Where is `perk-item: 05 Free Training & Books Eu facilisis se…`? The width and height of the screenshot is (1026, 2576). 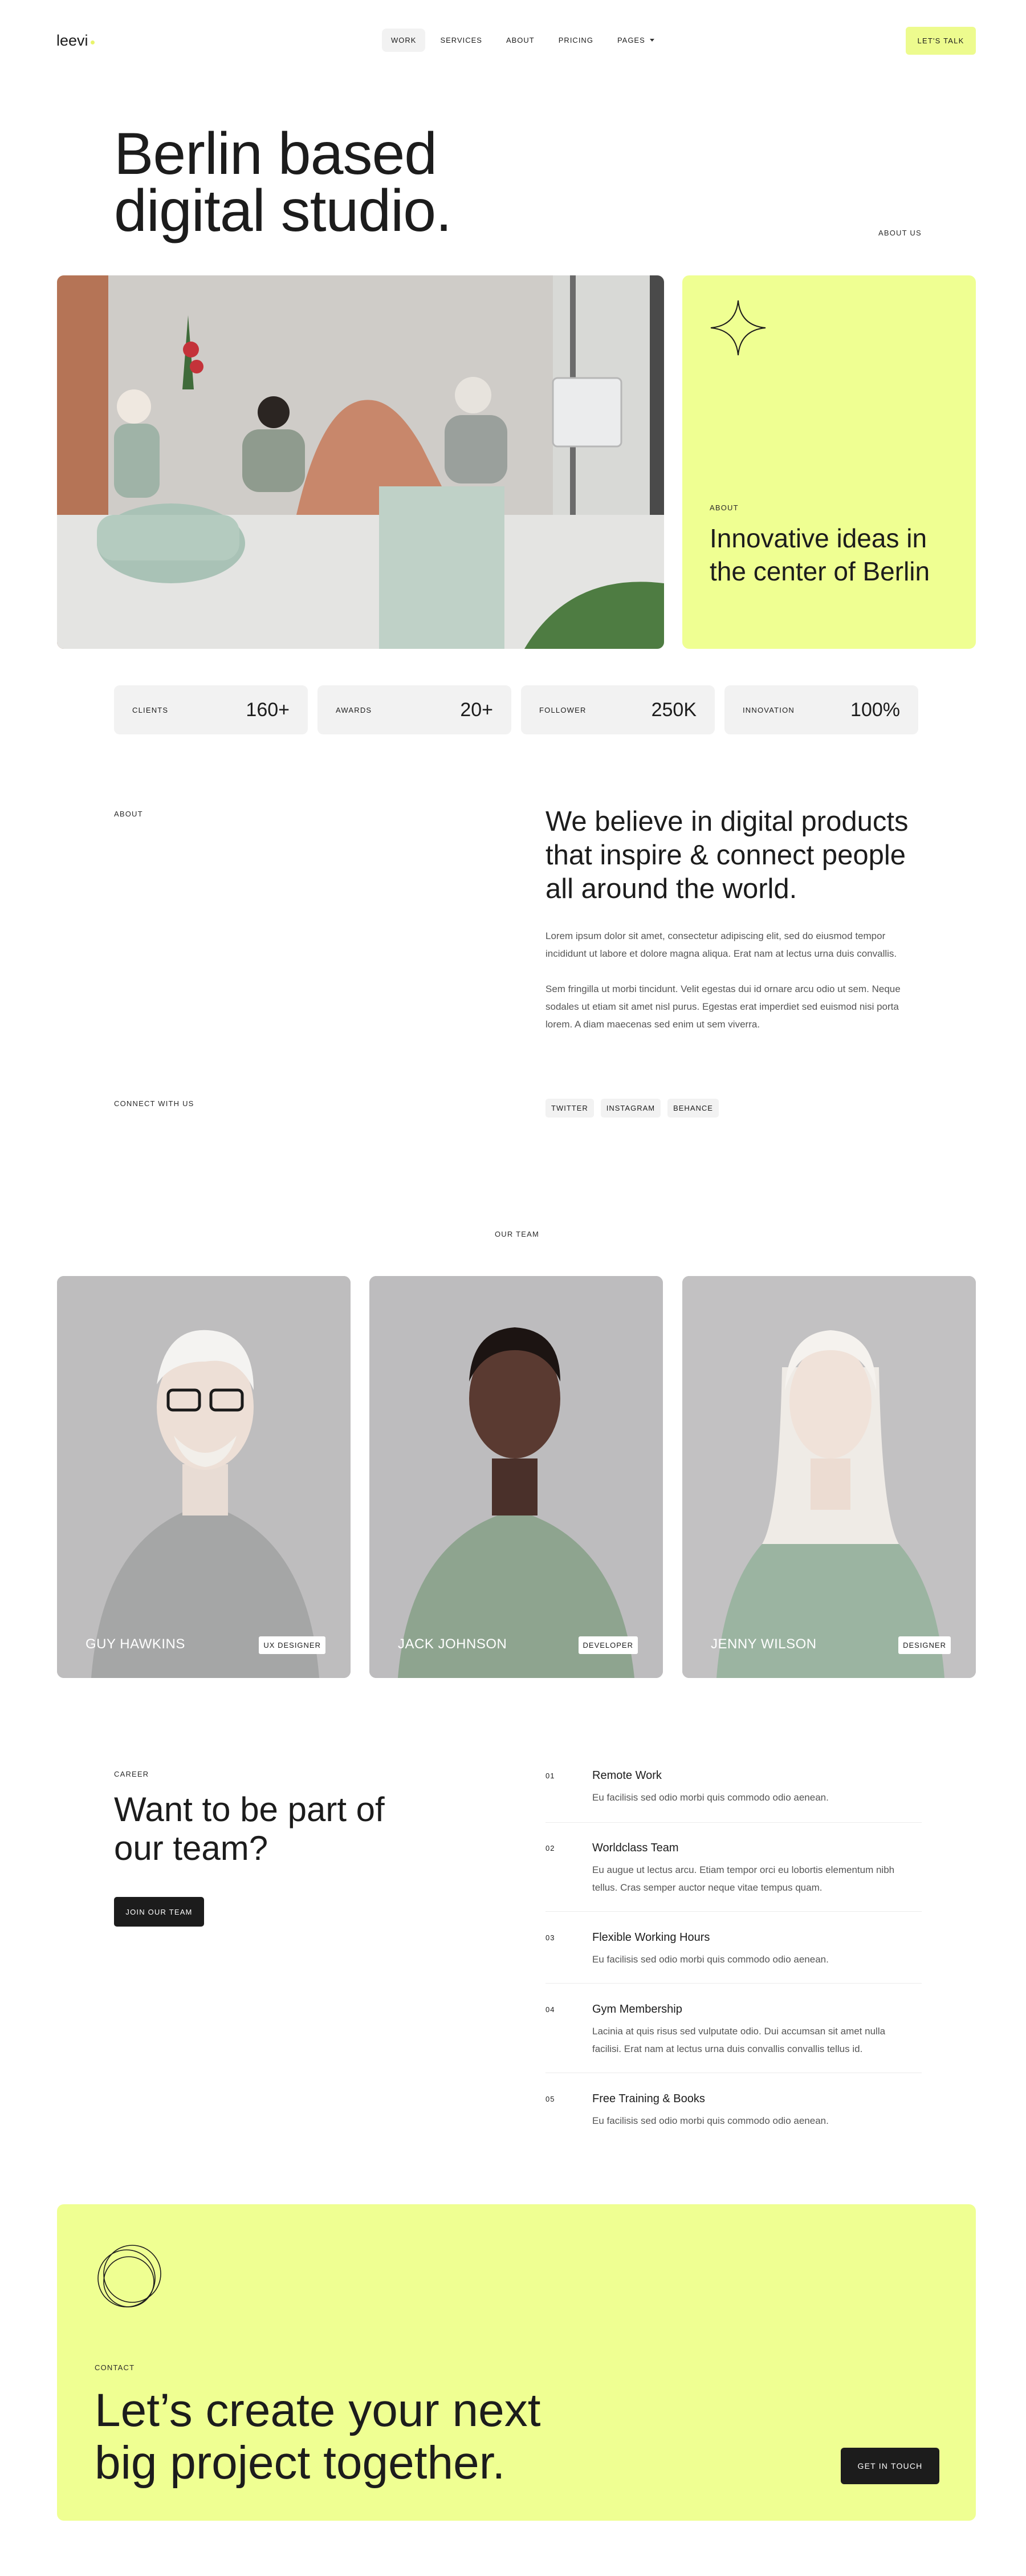 perk-item: 05 Free Training & Books Eu facilisis se… is located at coordinates (733, 2121).